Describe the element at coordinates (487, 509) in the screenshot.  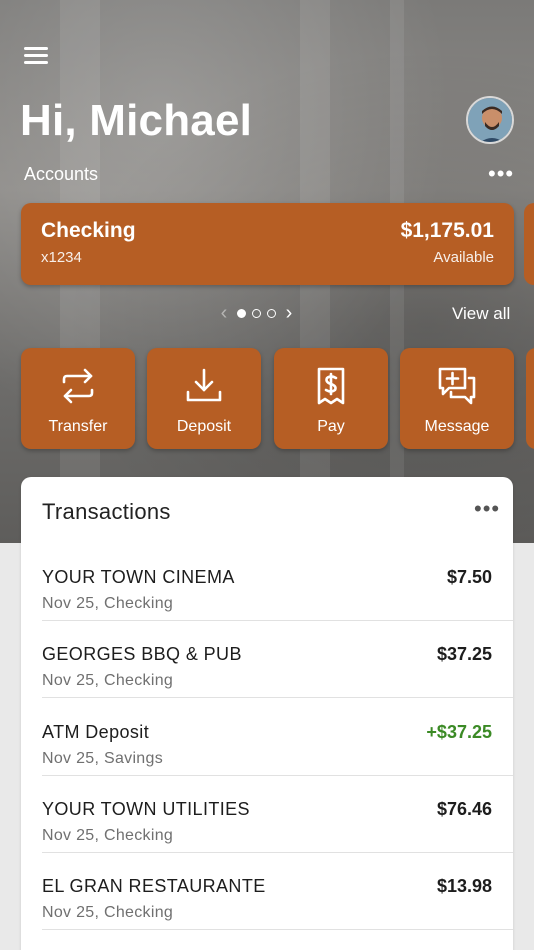
I see `transactions-more-icon: •••` at that location.